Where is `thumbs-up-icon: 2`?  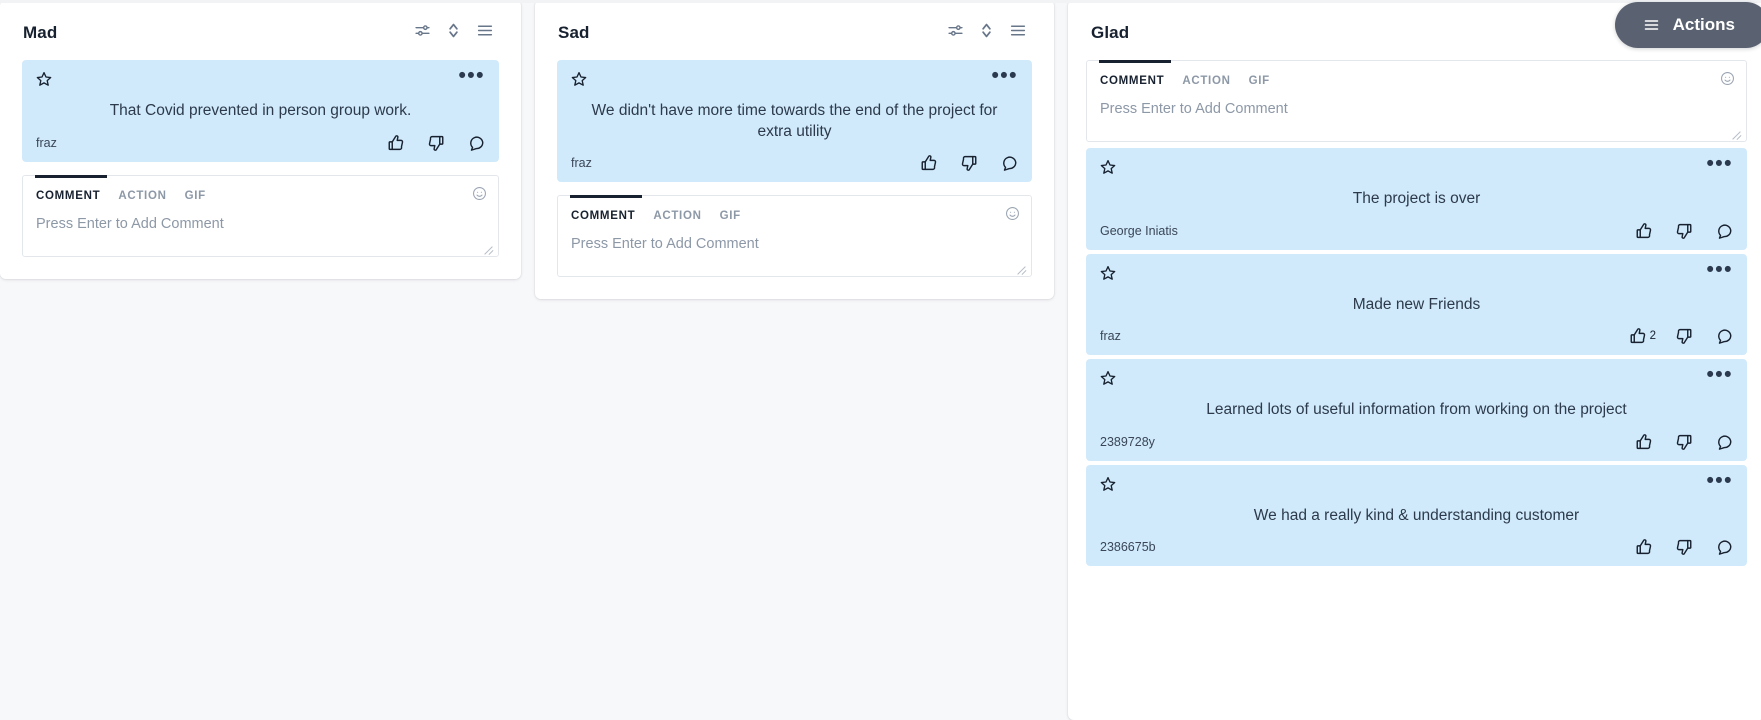 thumbs-up-icon: 2 is located at coordinates (1642, 336).